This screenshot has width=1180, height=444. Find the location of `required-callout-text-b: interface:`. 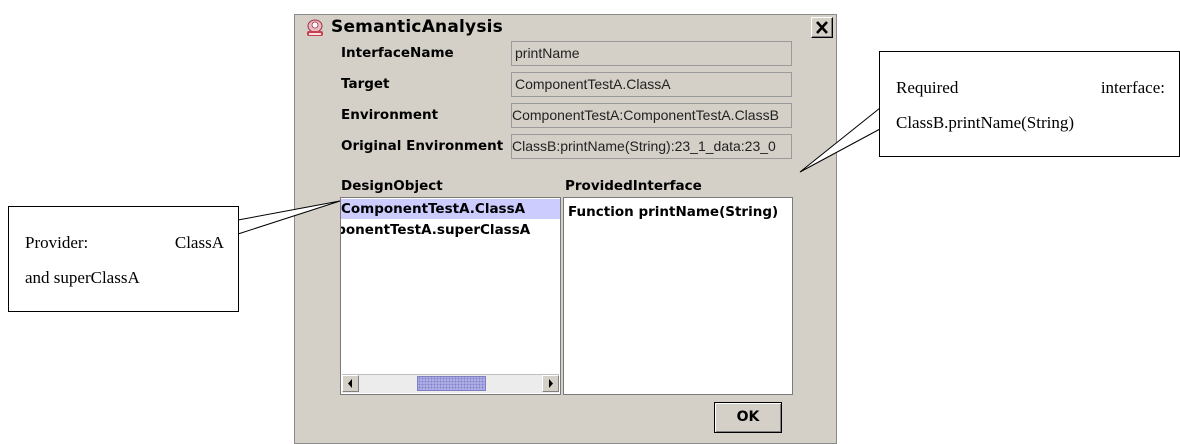

required-callout-text-b: interface: is located at coordinates (1132, 87).